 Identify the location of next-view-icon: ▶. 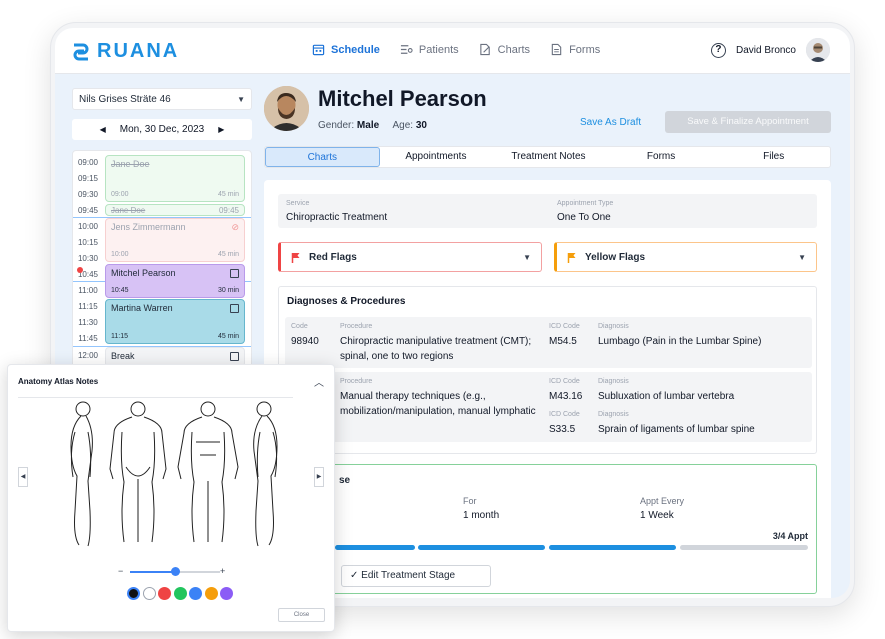
(319, 477).